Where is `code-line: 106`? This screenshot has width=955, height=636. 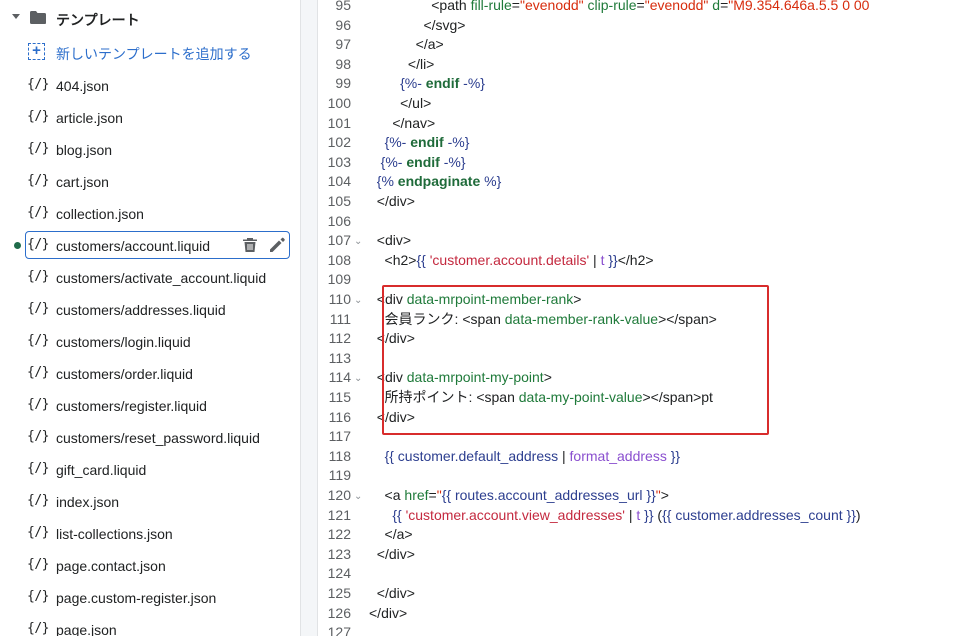
code-line: 106 is located at coordinates (628, 221).